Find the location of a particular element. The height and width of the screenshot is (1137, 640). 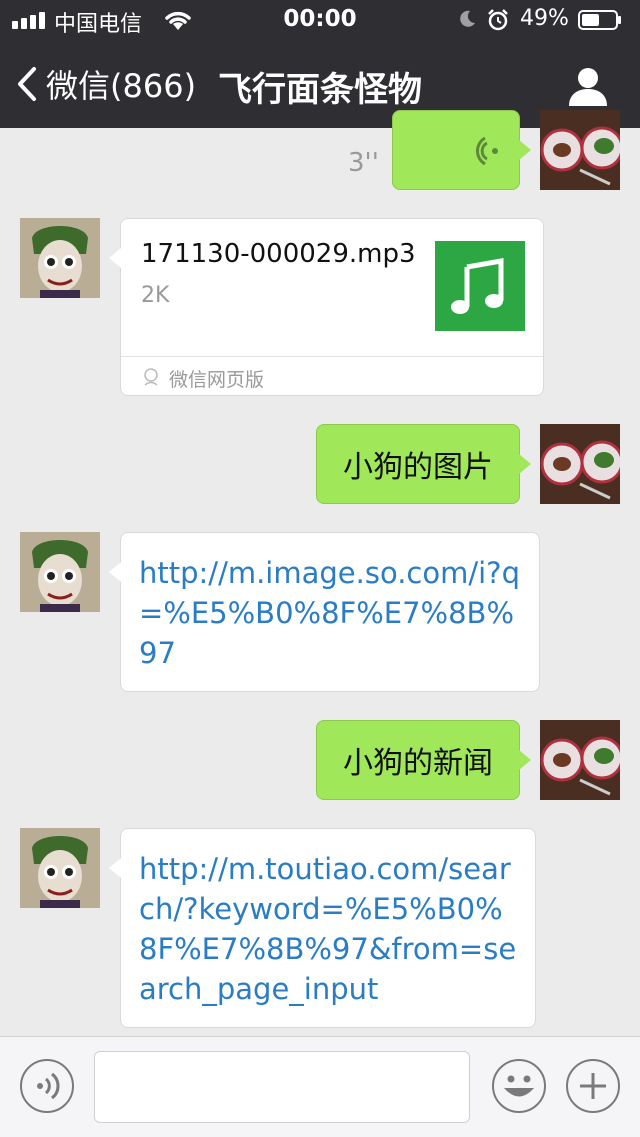

voice-duration: 3'' is located at coordinates (363, 163).